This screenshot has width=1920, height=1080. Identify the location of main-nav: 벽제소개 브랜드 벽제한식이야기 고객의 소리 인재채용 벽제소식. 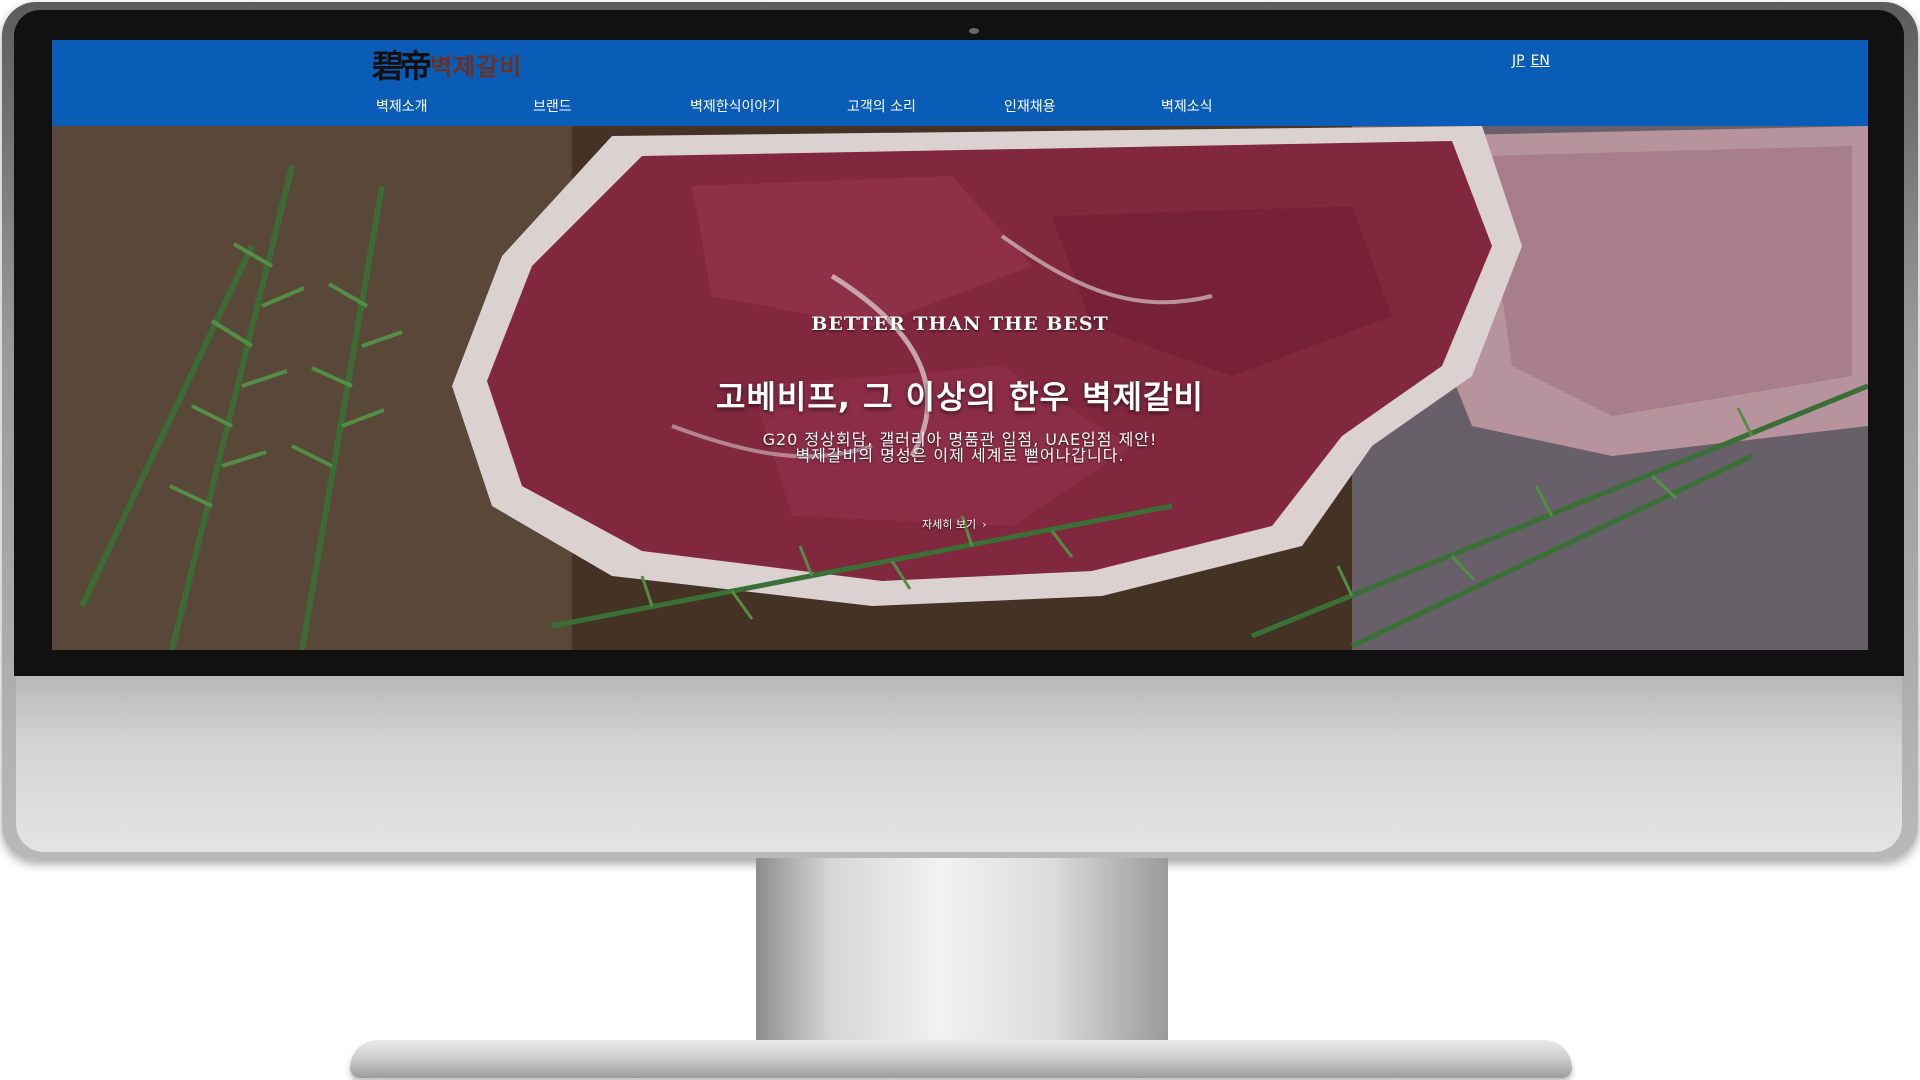
(847, 107).